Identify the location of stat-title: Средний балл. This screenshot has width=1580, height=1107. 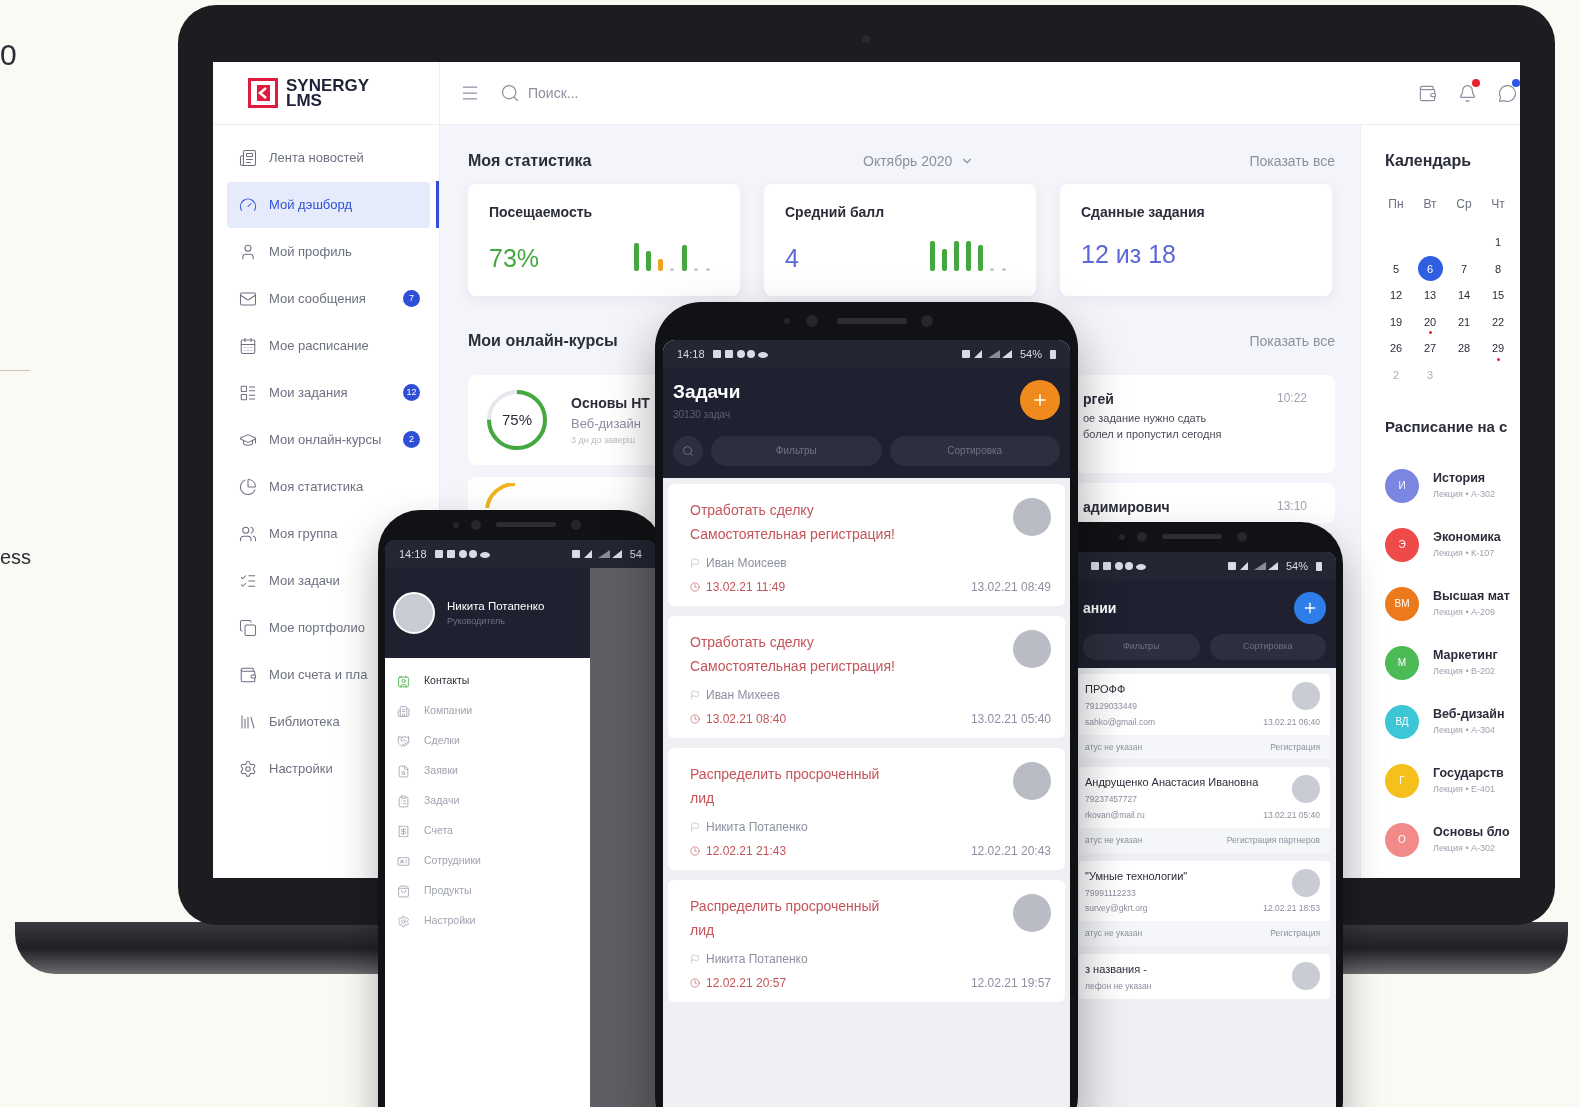
(835, 212).